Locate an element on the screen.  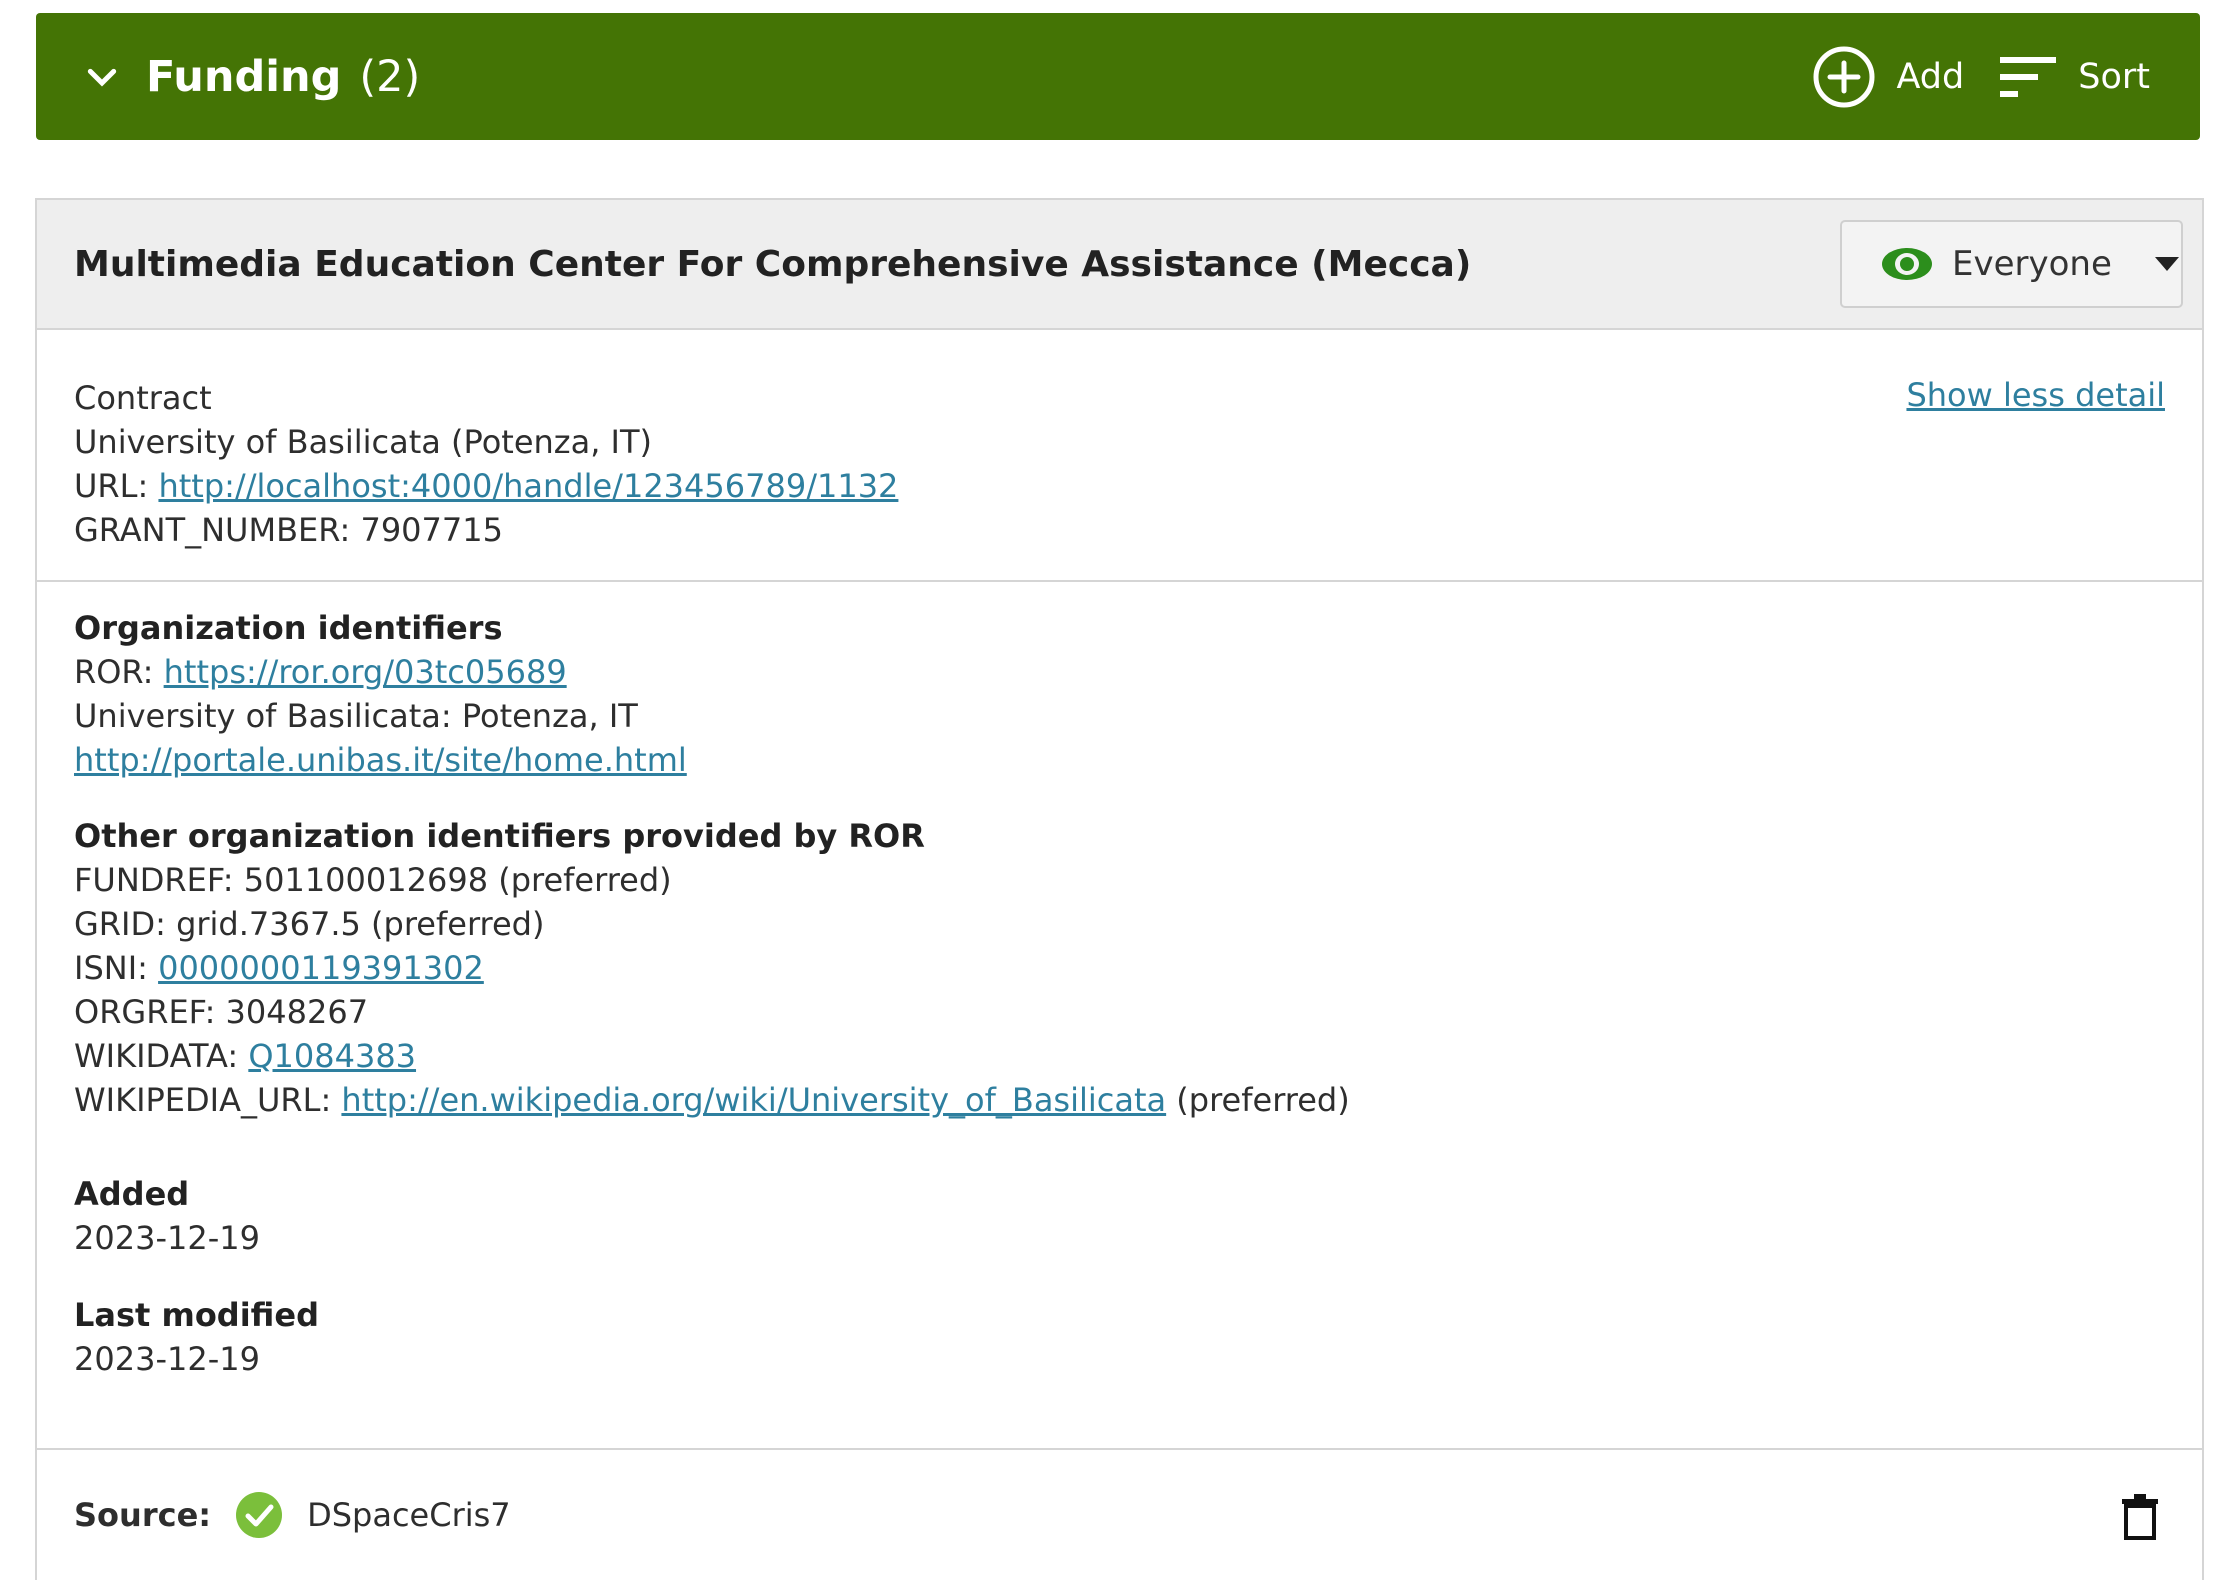
wikidata-row: WIKIDATA: Q1084383 is located at coordinates (712, 1056).